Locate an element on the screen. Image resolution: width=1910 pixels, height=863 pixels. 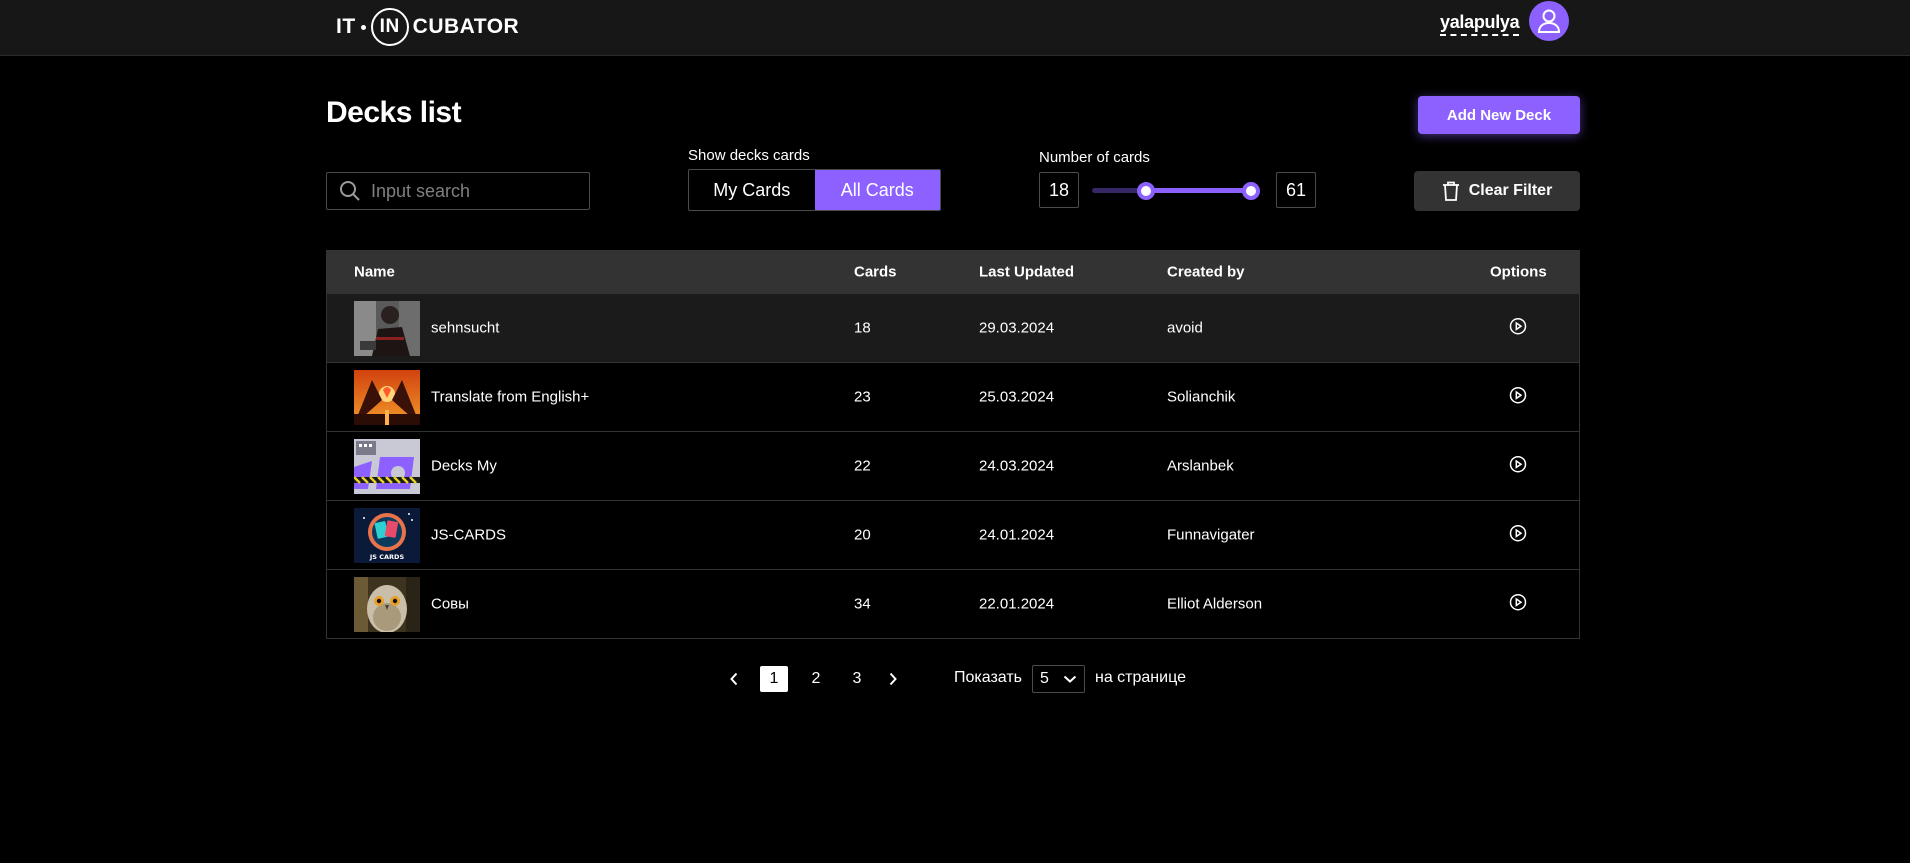
deck-last-updated: 29.03.2024 is located at coordinates (1017, 328).